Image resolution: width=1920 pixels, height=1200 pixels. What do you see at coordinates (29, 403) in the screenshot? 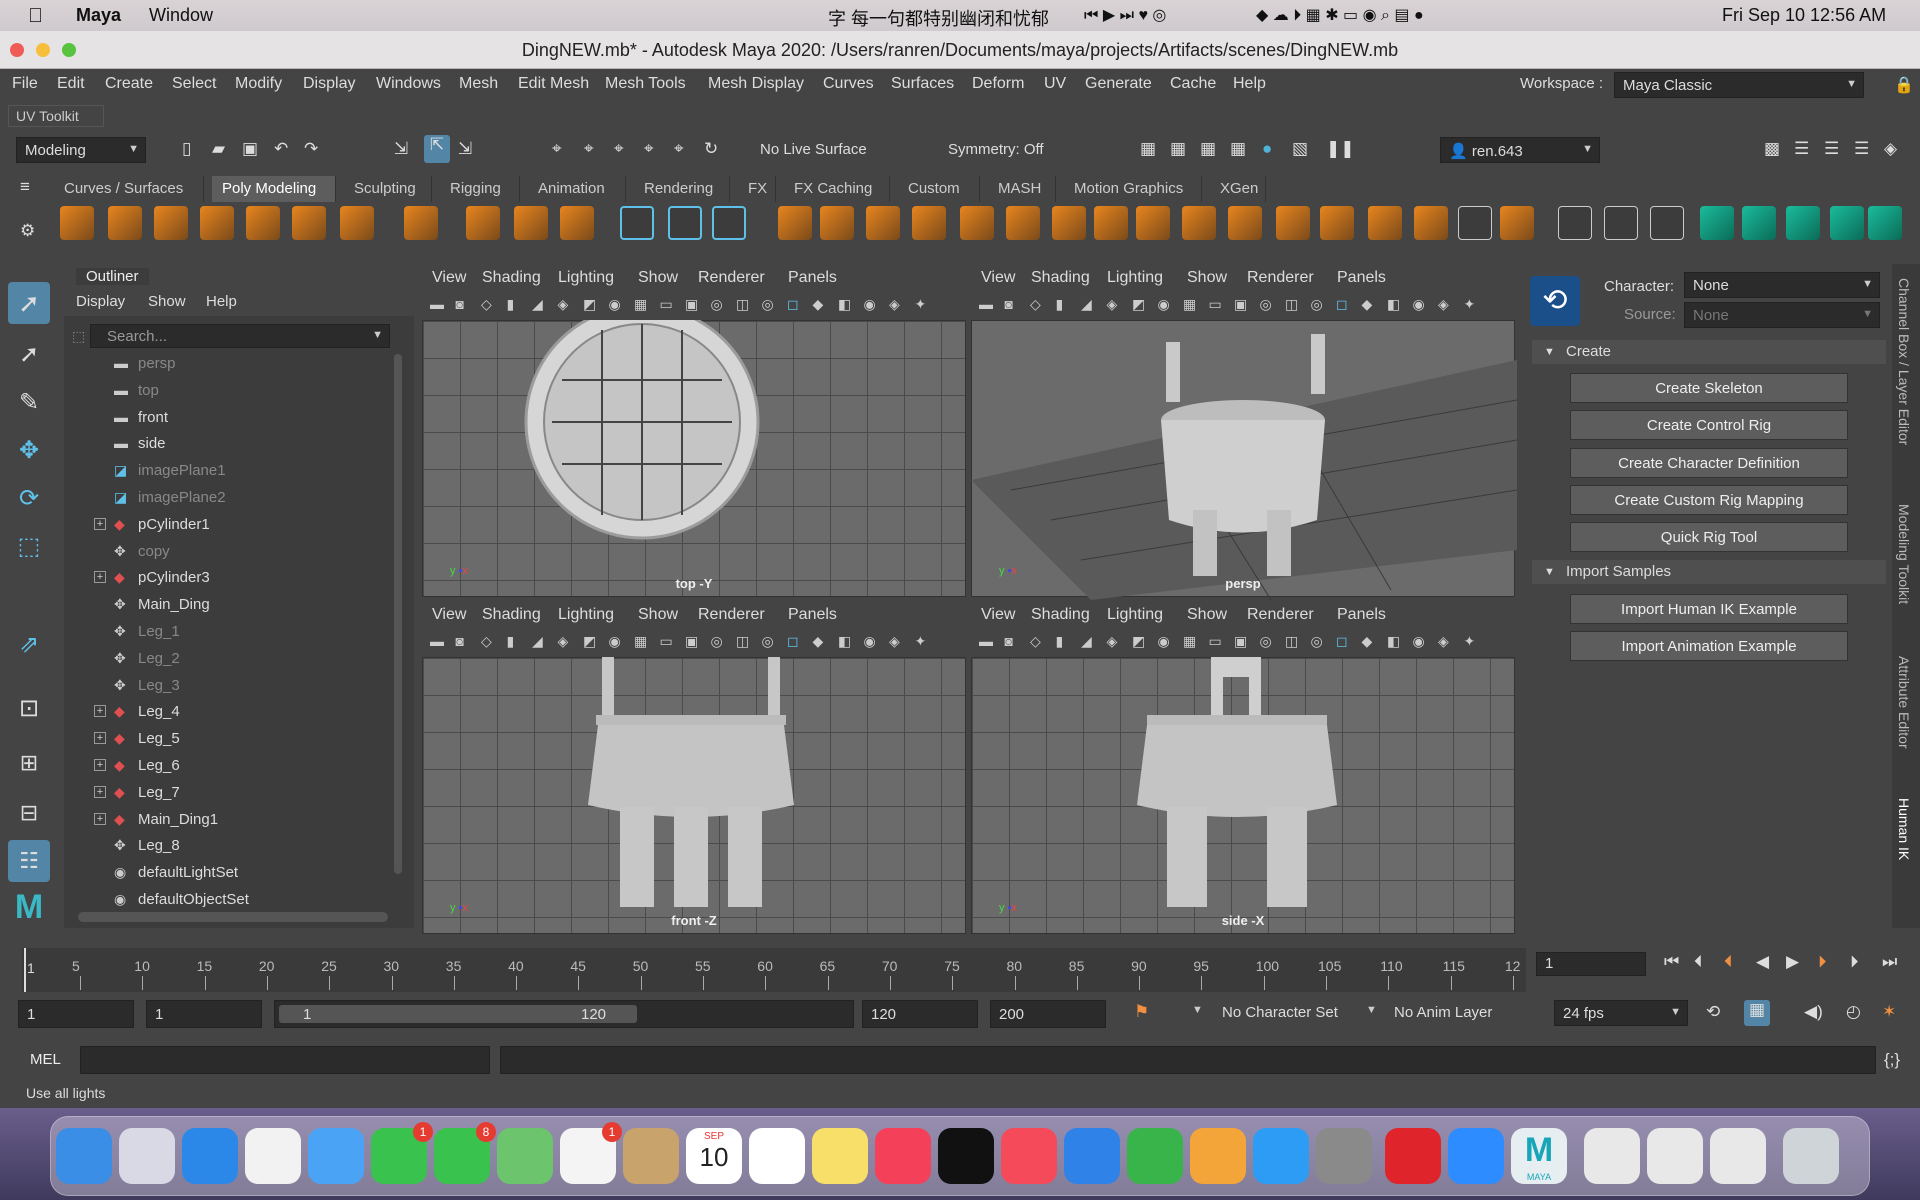
I see `paint-select-icon: ✎` at bounding box center [29, 403].